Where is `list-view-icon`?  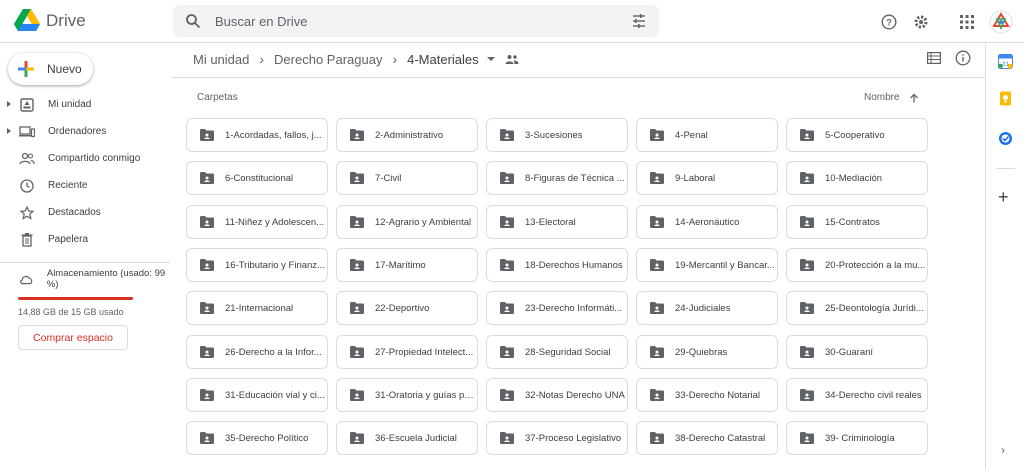
list-view-icon is located at coordinates (934, 58).